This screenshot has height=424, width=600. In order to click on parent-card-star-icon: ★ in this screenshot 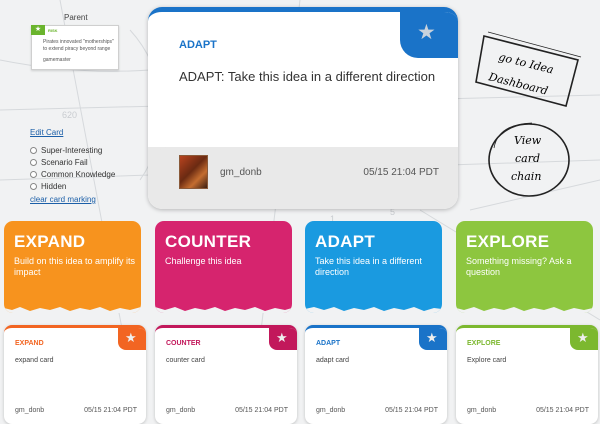, I will do `click(38, 30)`.